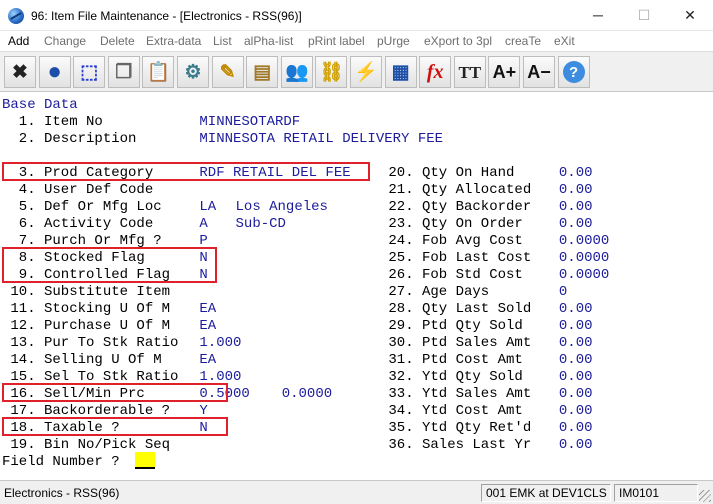  I want to click on users-icon: 👥, so click(296, 72).